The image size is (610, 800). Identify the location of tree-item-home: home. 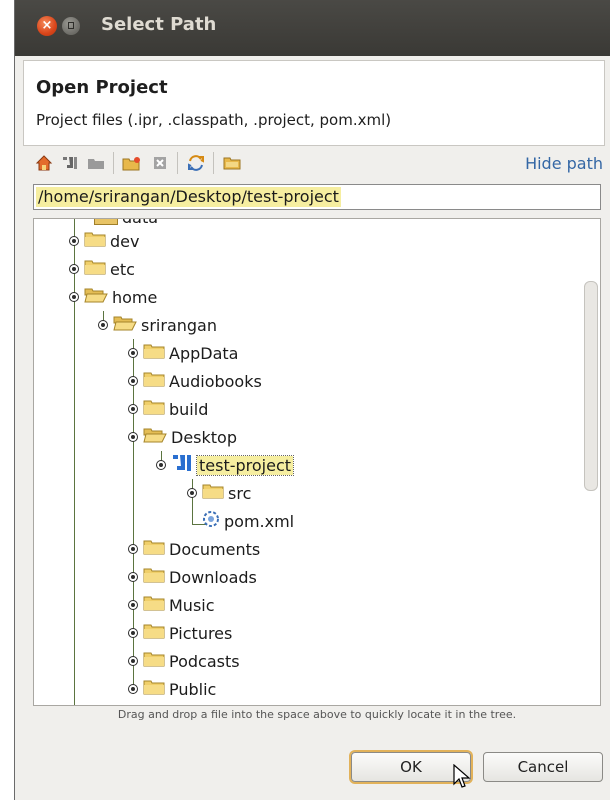
(112, 297).